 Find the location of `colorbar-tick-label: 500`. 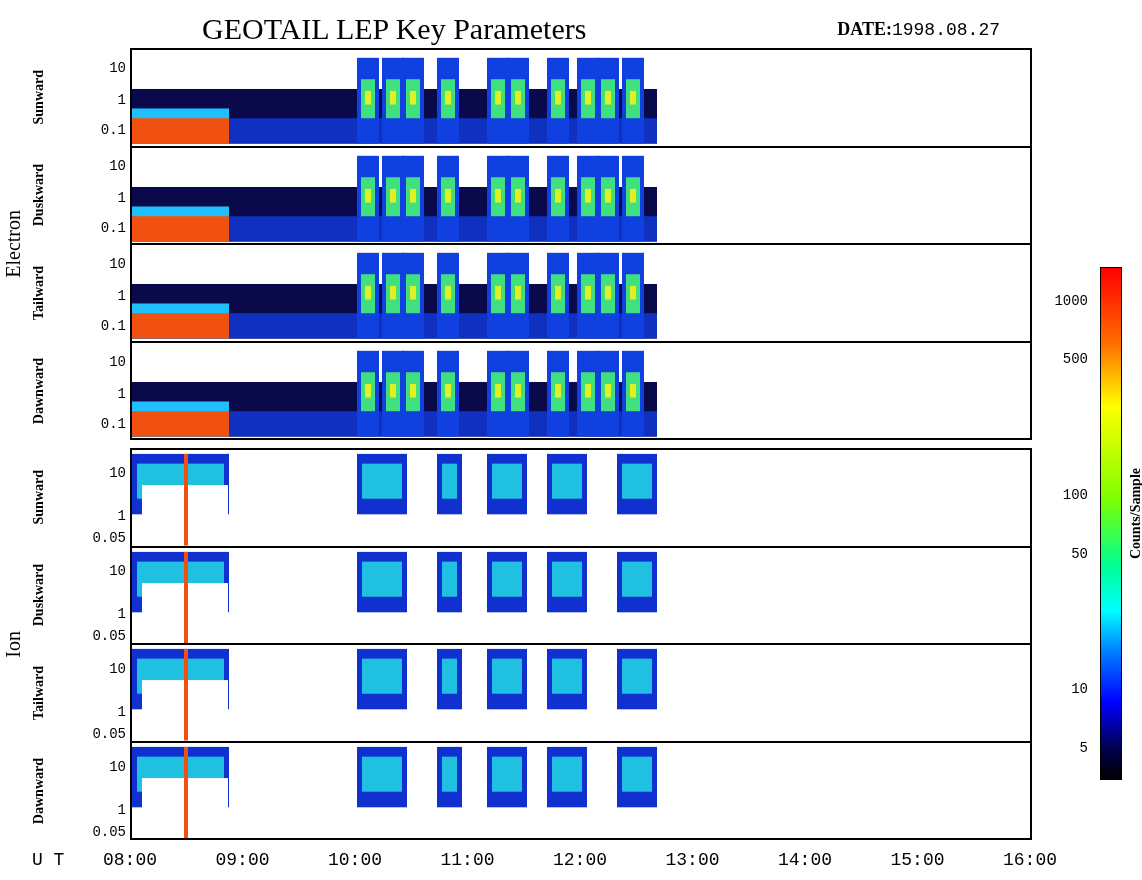

colorbar-tick-label: 500 is located at coordinates (1075, 359).